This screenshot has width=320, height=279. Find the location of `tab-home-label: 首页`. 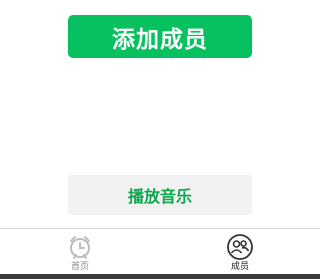

tab-home-label: 首页 is located at coordinates (79, 267).